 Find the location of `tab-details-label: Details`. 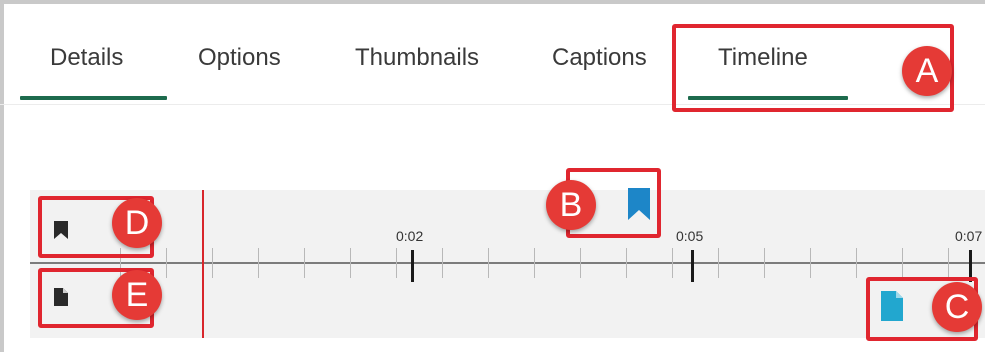

tab-details-label: Details is located at coordinates (87, 57).